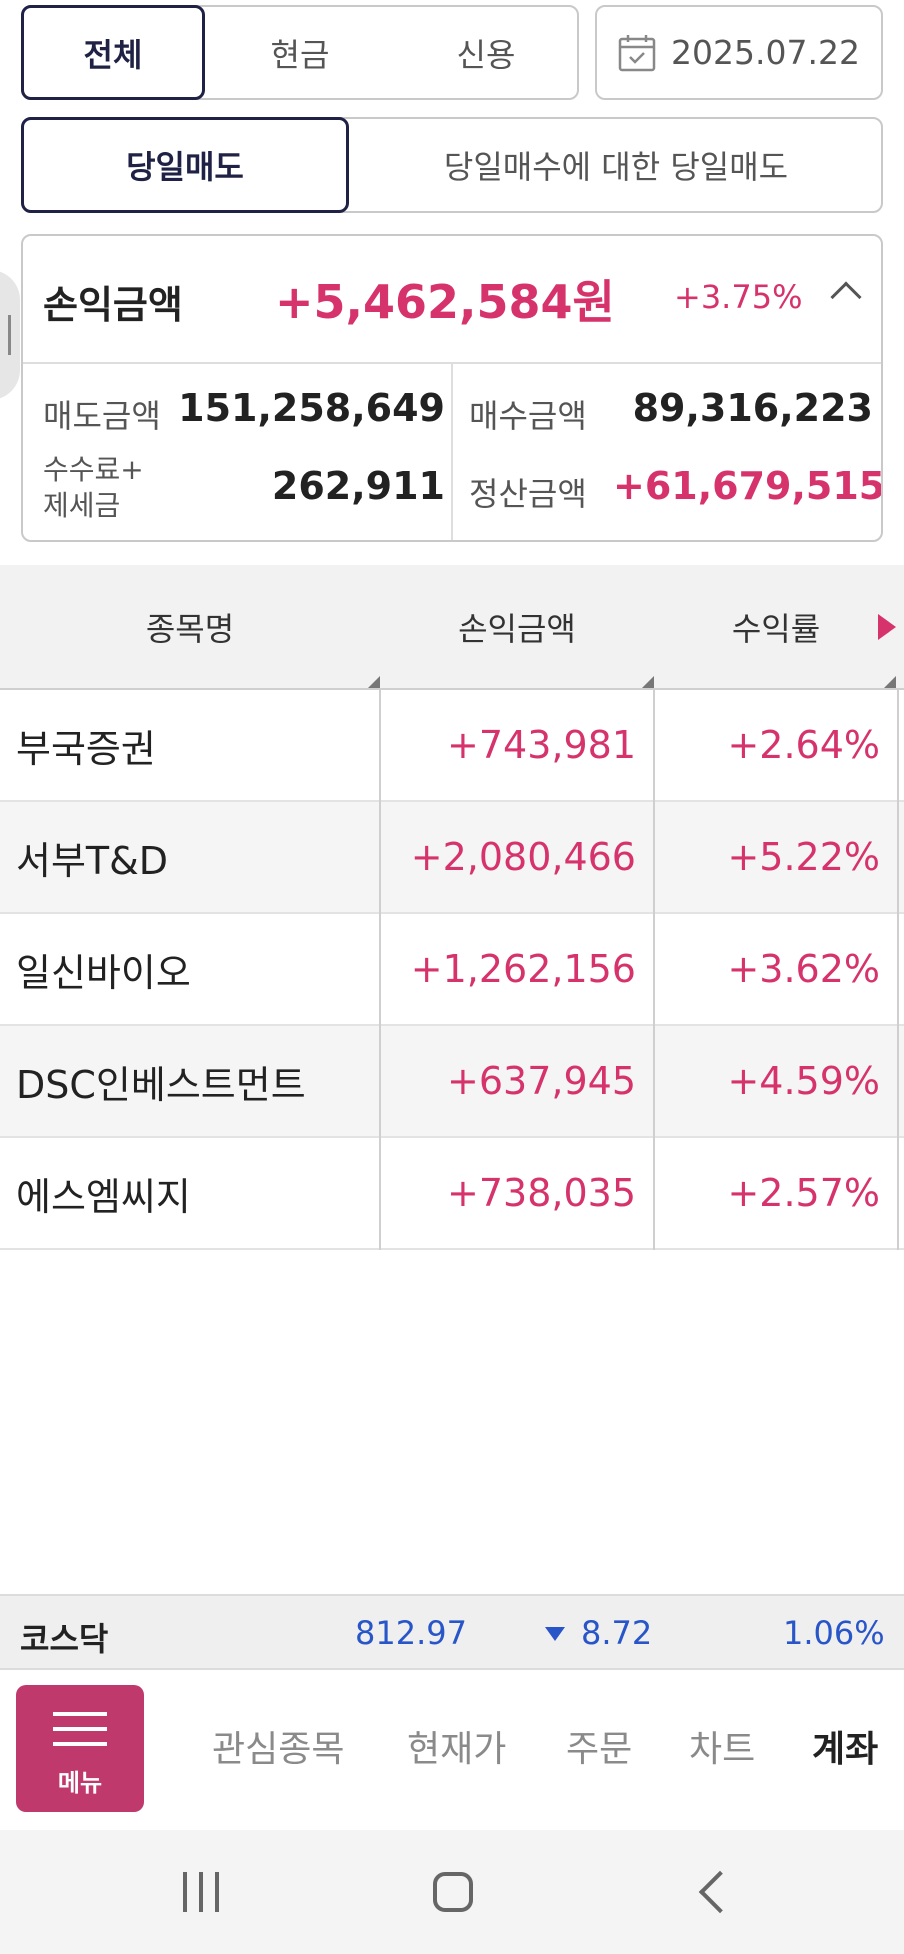  What do you see at coordinates (456, 1746) in the screenshot?
I see `nav-quote: 현재가` at bounding box center [456, 1746].